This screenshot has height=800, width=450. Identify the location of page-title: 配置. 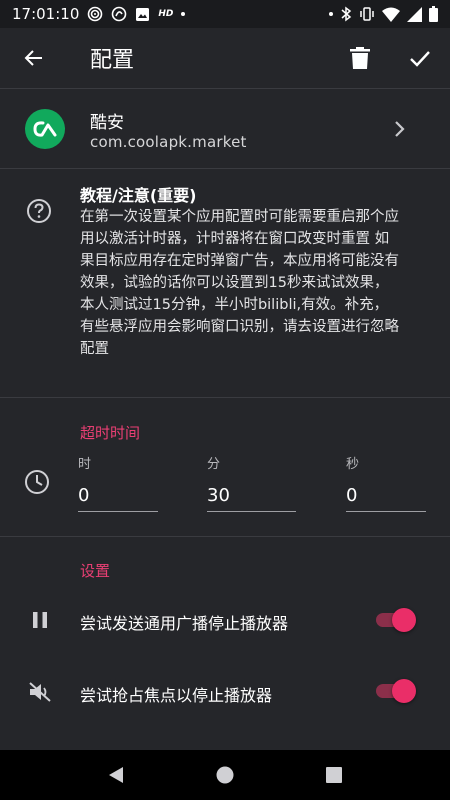
(112, 60).